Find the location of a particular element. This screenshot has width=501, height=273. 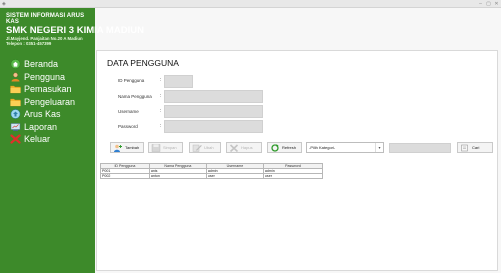

sidebar-item-laporan: Laporan is located at coordinates (47, 127).